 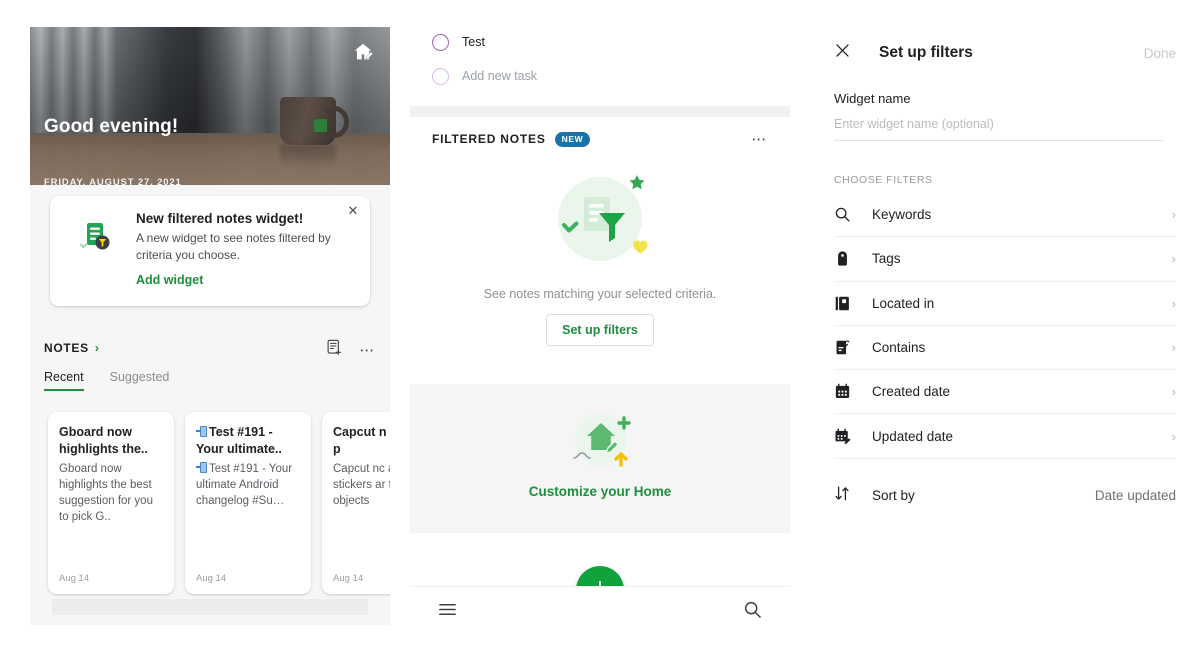 What do you see at coordinates (600, 221) in the screenshot?
I see `filtered-note-empty-illustration` at bounding box center [600, 221].